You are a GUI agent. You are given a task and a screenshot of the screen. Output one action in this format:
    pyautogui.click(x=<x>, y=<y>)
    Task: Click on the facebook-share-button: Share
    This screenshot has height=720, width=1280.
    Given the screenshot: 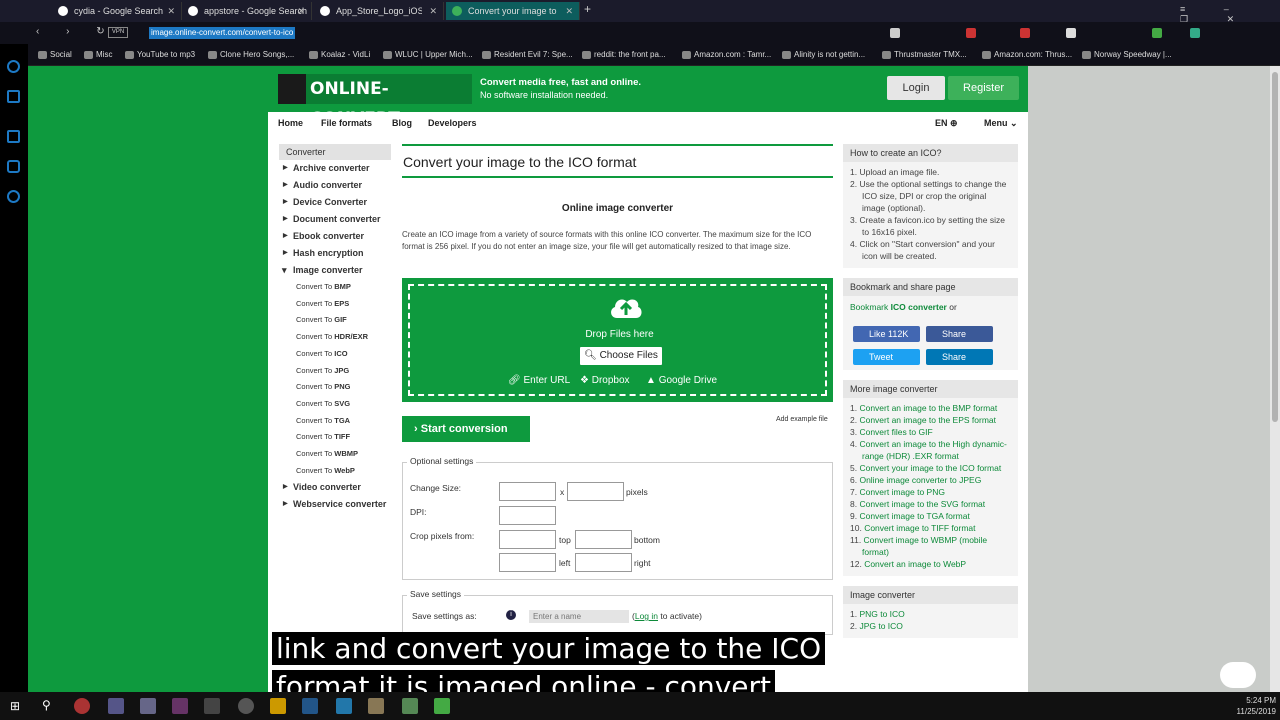 What is the action you would take?
    pyautogui.click(x=959, y=334)
    